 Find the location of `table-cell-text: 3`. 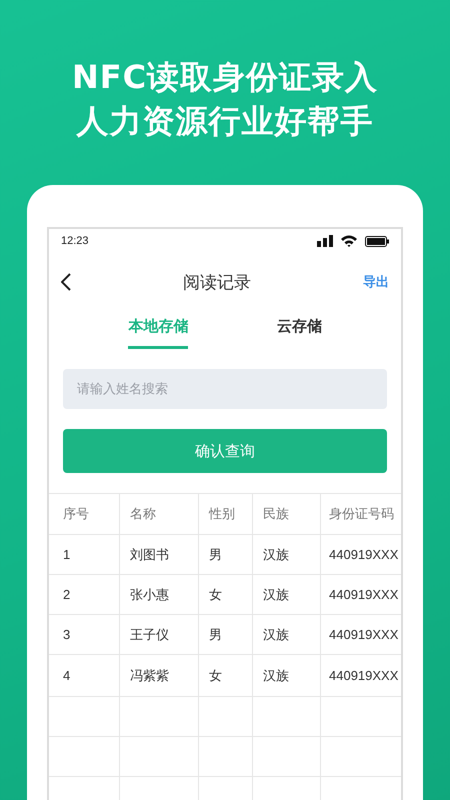

table-cell-text: 3 is located at coordinates (67, 635).